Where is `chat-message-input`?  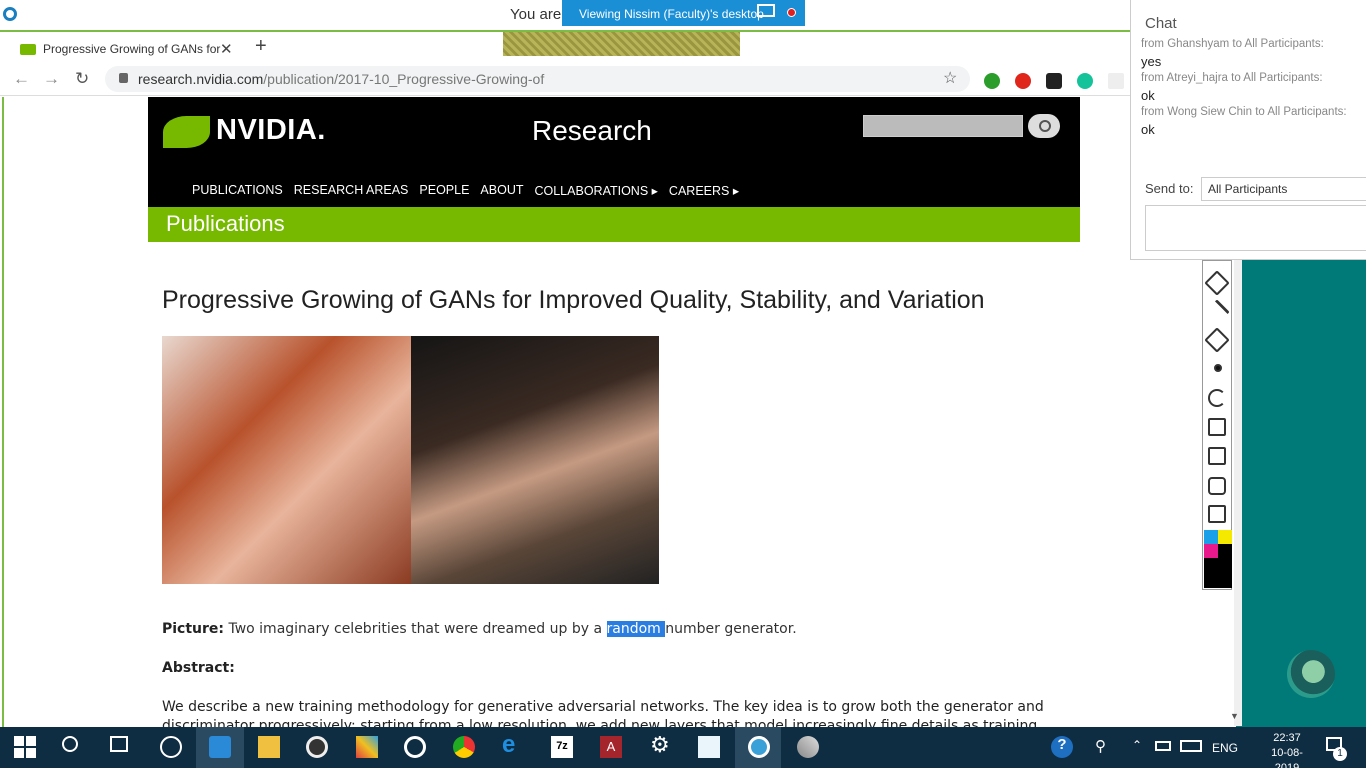
chat-message-input is located at coordinates (1255, 228).